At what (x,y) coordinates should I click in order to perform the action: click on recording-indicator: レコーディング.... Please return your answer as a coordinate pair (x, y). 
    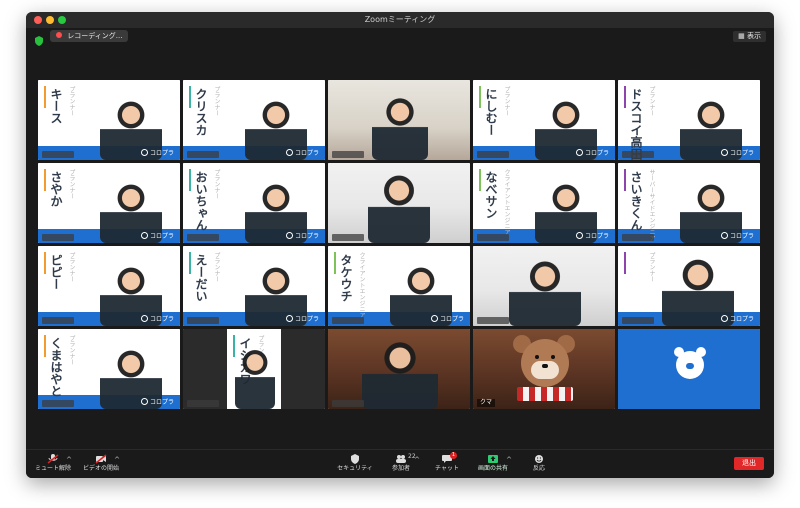
    Looking at the image, I should click on (89, 36).